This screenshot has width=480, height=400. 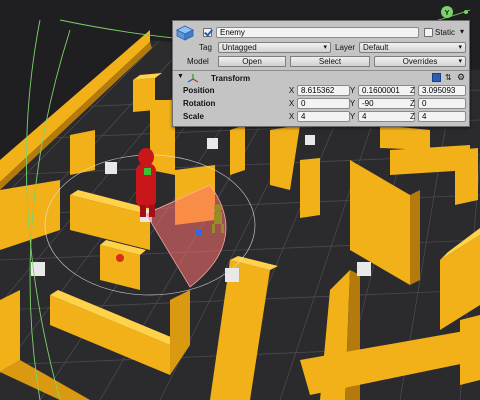 I want to click on scene-gizmo-dot, so click(x=466, y=12).